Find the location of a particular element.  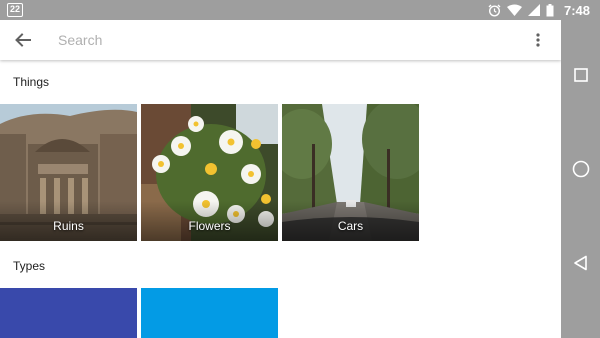

search-input is located at coordinates (278, 40).